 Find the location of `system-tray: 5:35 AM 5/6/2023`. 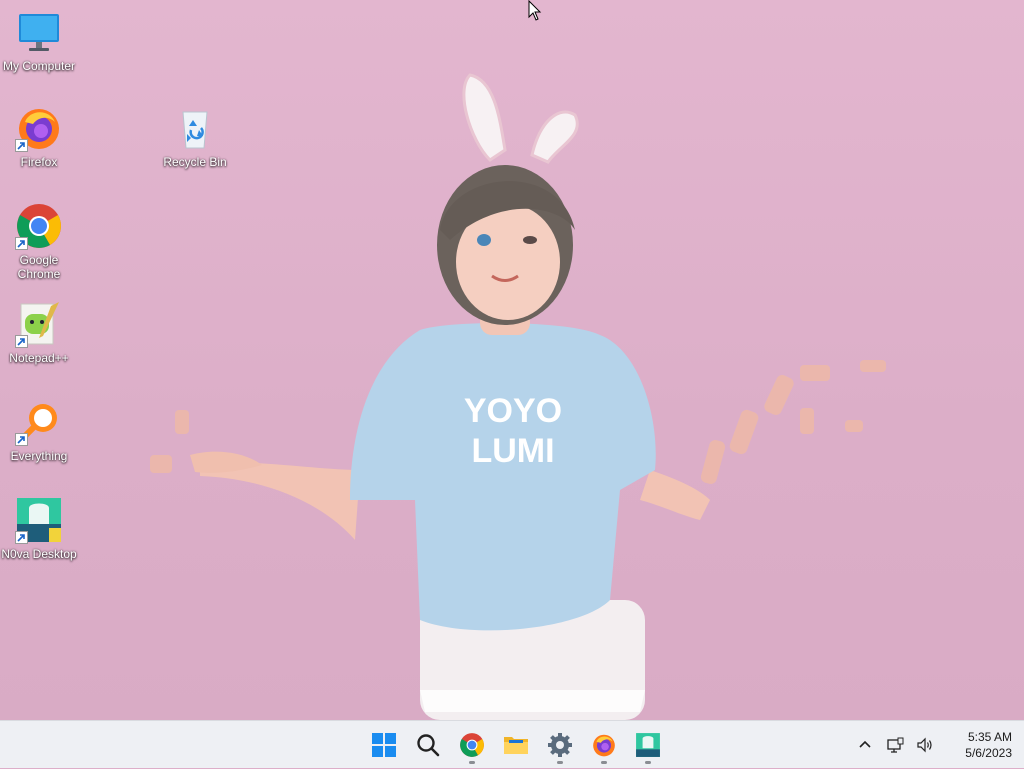

system-tray: 5:35 AM 5/6/2023 is located at coordinates (937, 745).